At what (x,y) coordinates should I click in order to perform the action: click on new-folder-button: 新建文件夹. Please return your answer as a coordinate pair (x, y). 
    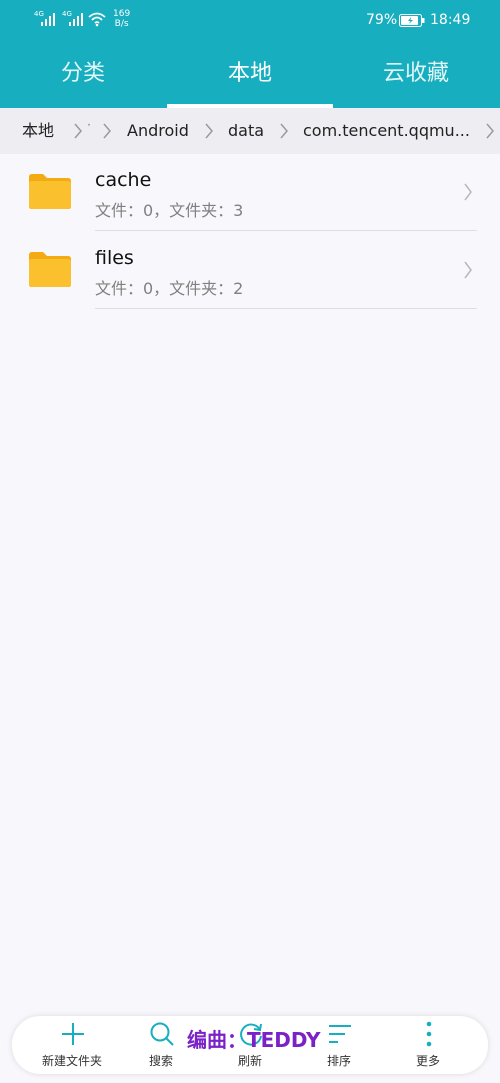
    Looking at the image, I should click on (72, 1045).